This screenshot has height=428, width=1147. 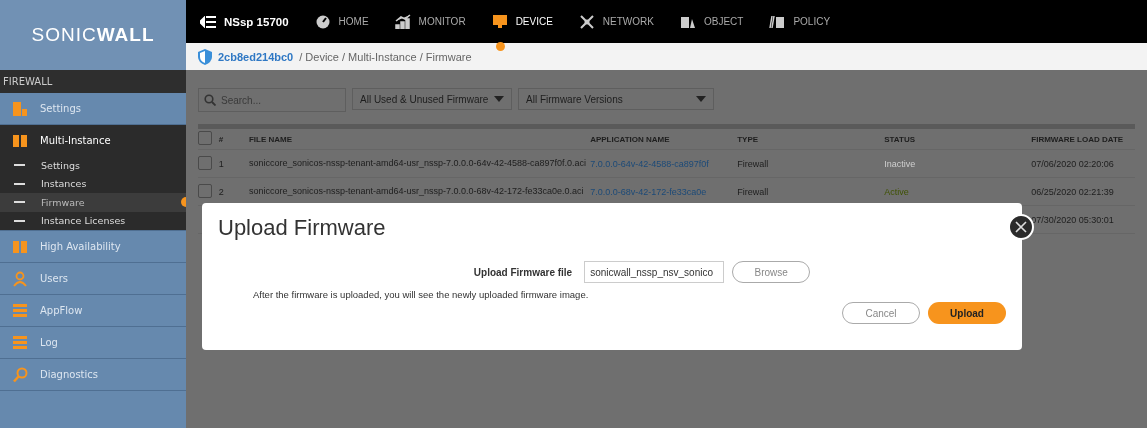 I want to click on table-cell-text: 06/25/2020 02:21:39, so click(x=1073, y=191).